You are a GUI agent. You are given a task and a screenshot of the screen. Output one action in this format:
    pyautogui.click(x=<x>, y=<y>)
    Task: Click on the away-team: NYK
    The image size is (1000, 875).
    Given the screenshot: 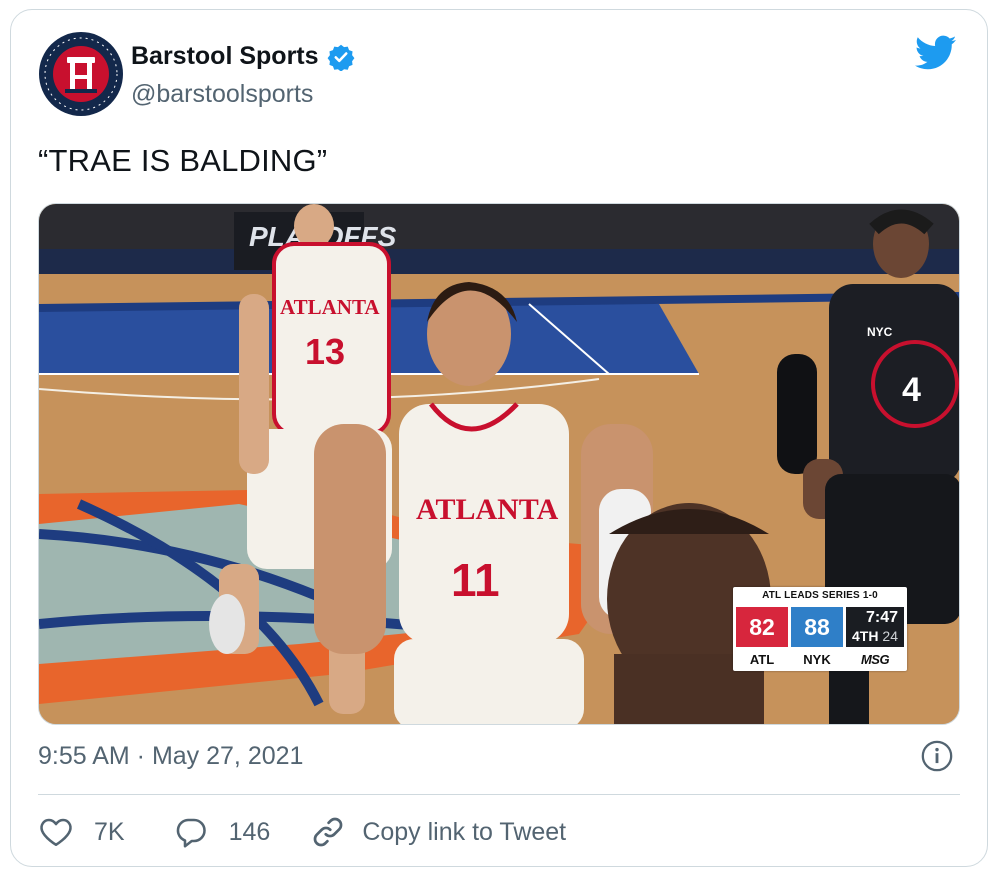 What is the action you would take?
    pyautogui.click(x=817, y=659)
    